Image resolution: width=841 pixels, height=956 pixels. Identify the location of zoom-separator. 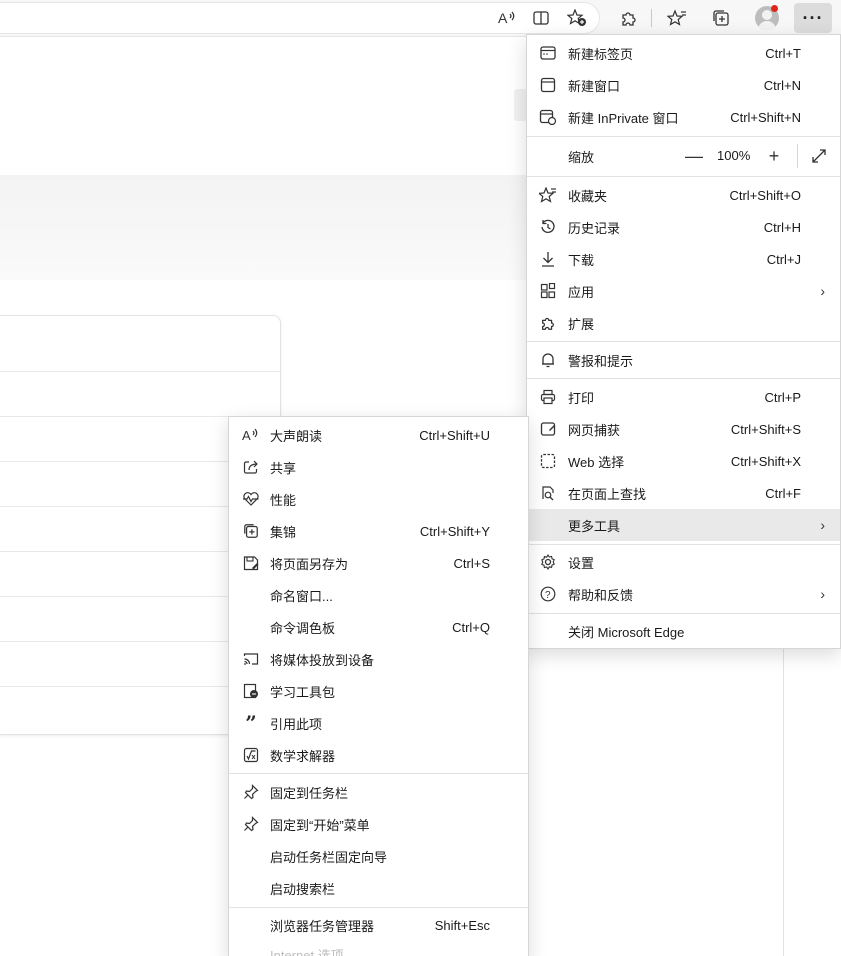
(797, 156).